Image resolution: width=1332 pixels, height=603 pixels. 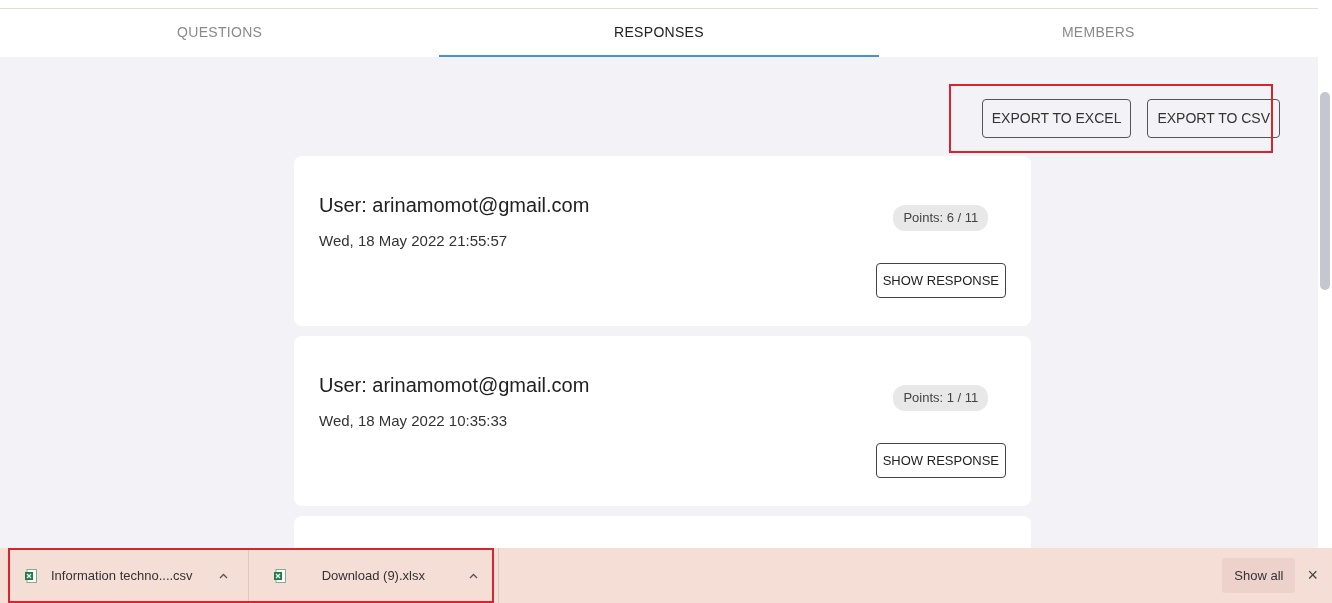 I want to click on export-button: EXPORT TO CSV, so click(x=1213, y=118).